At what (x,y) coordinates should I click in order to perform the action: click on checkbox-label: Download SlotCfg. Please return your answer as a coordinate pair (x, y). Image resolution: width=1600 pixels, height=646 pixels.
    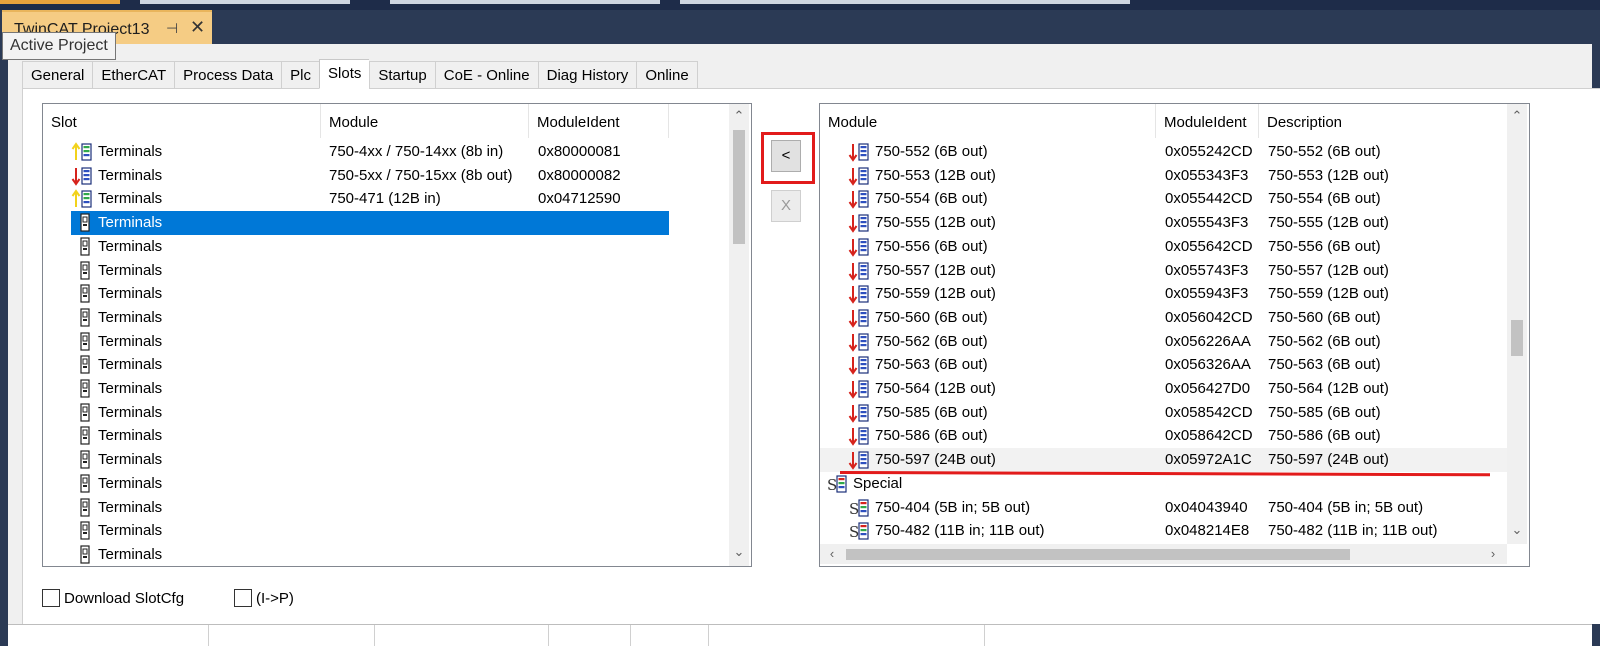
    Looking at the image, I should click on (124, 598).